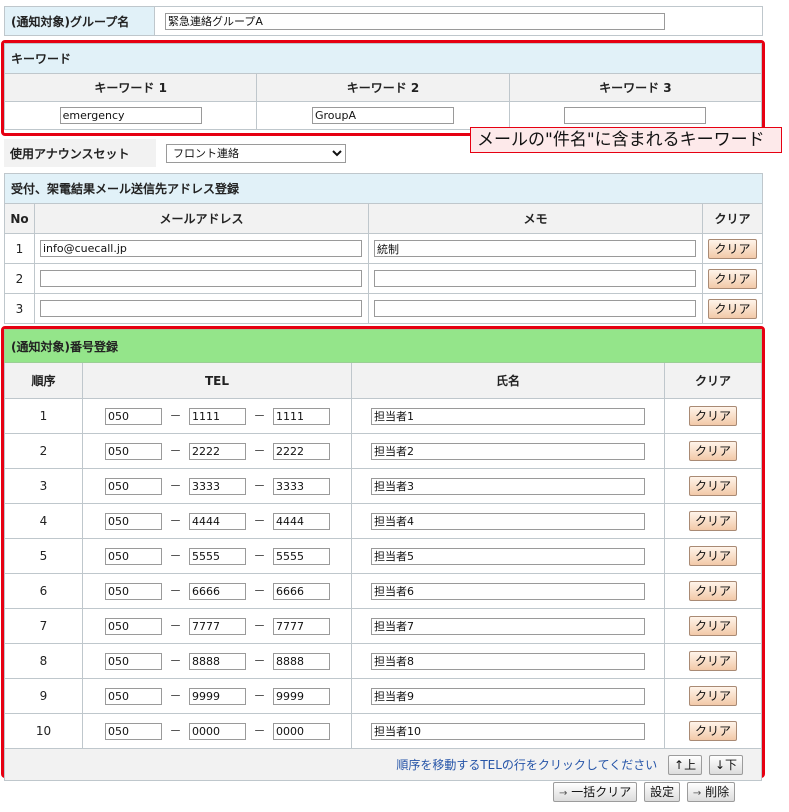  I want to click on number-row: 4 － － クリア, so click(383, 521).